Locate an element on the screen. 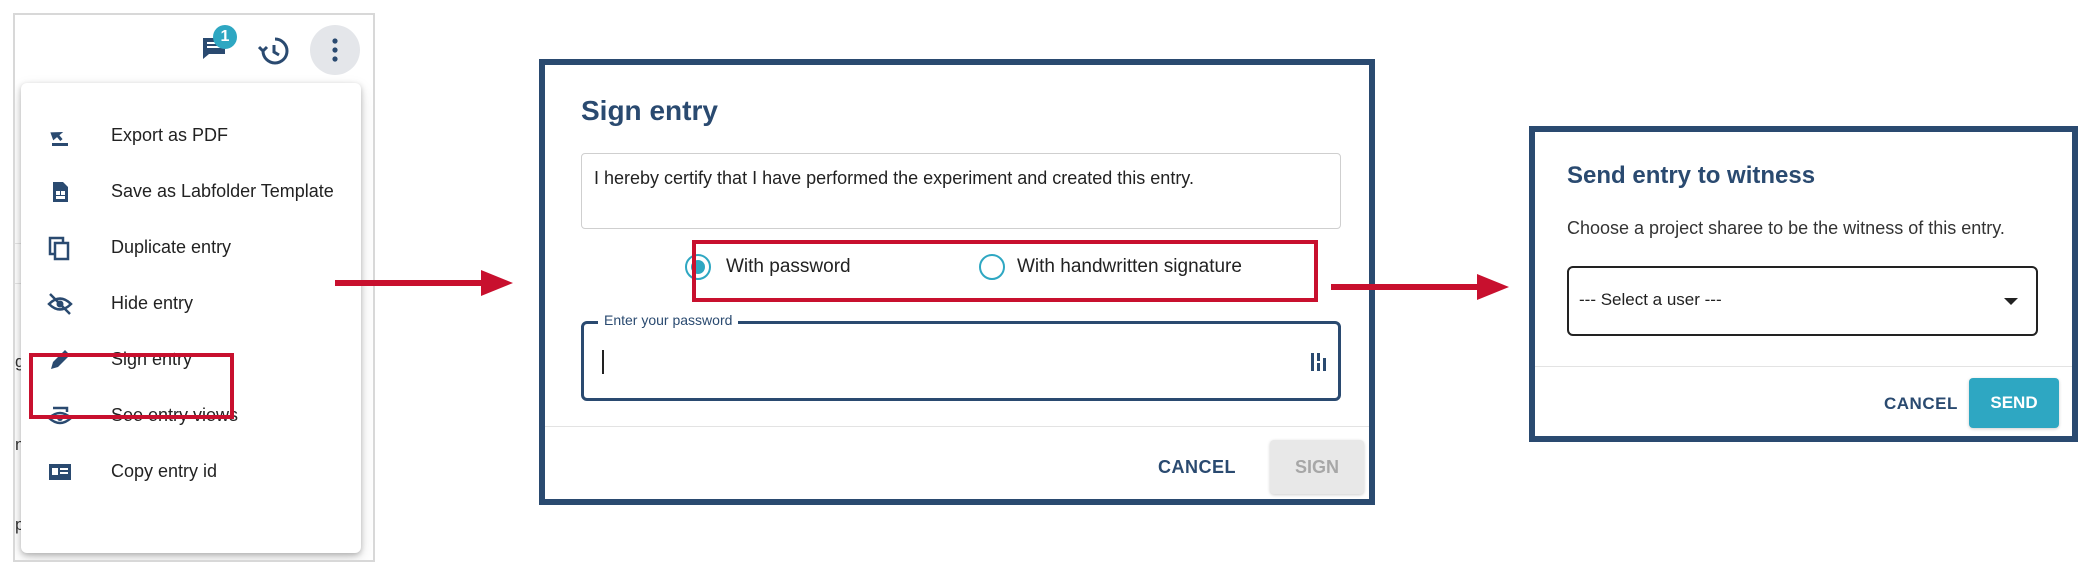 The width and height of the screenshot is (2094, 574). entry-actions-menu: Export as PDF Save as Labfolder Template is located at coordinates (191, 318).